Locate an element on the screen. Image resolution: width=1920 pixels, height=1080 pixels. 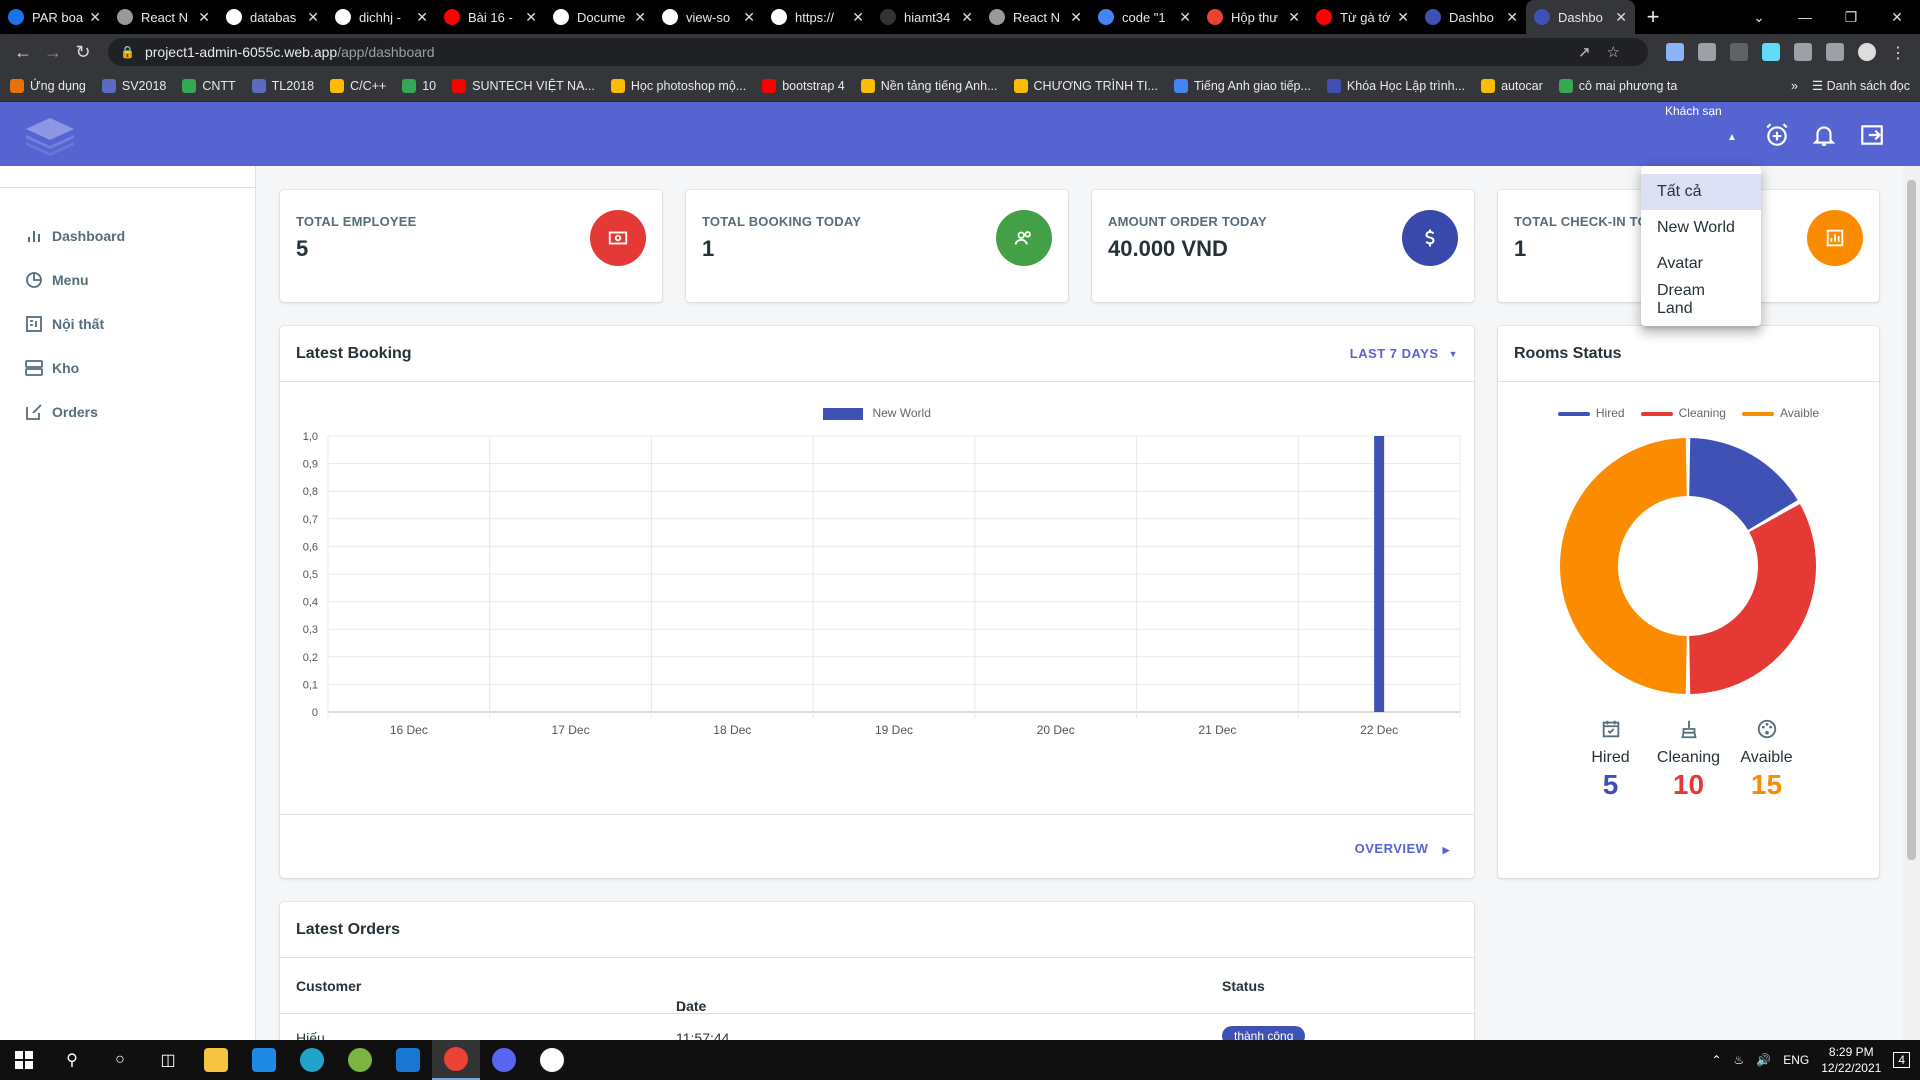
mail-icon is located at coordinates (264, 1060).